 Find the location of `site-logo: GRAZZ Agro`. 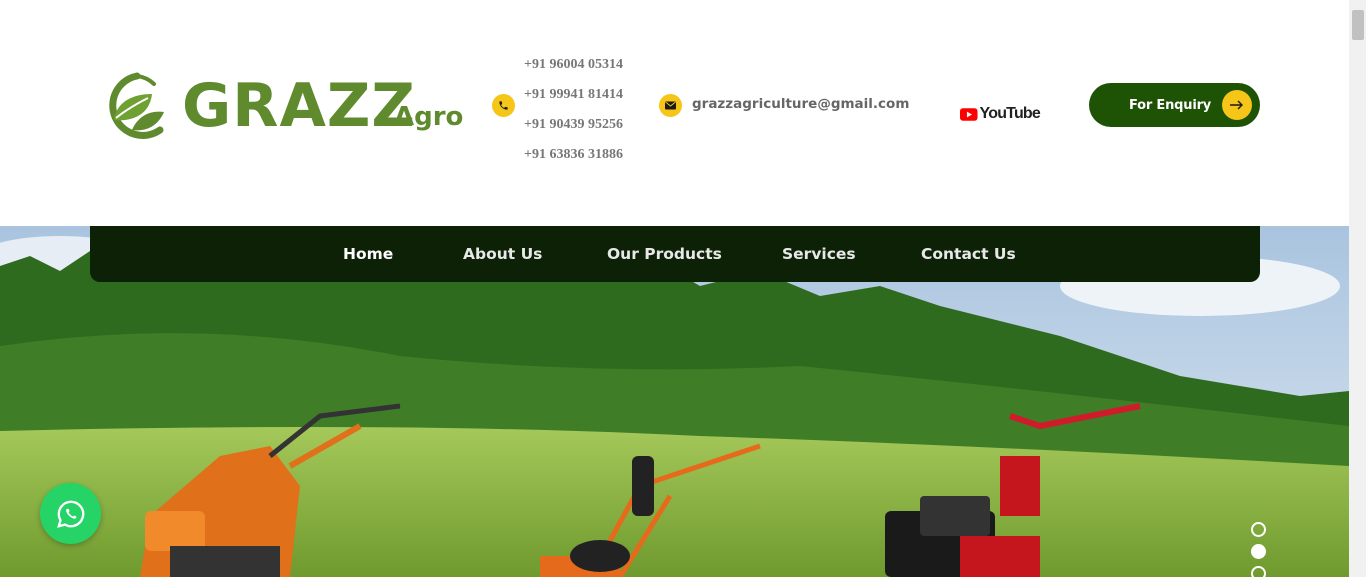

site-logo: GRAZZ Agro is located at coordinates (282, 106).